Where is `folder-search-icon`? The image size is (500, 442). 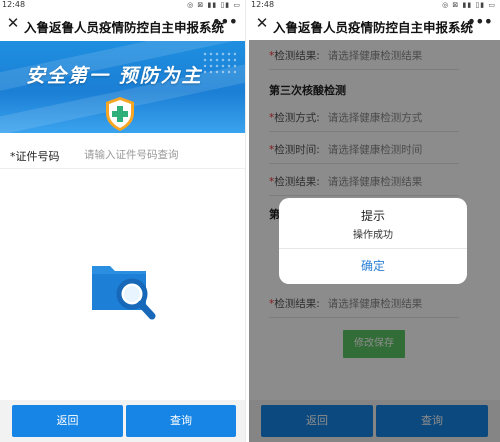 folder-search-icon is located at coordinates (124, 293).